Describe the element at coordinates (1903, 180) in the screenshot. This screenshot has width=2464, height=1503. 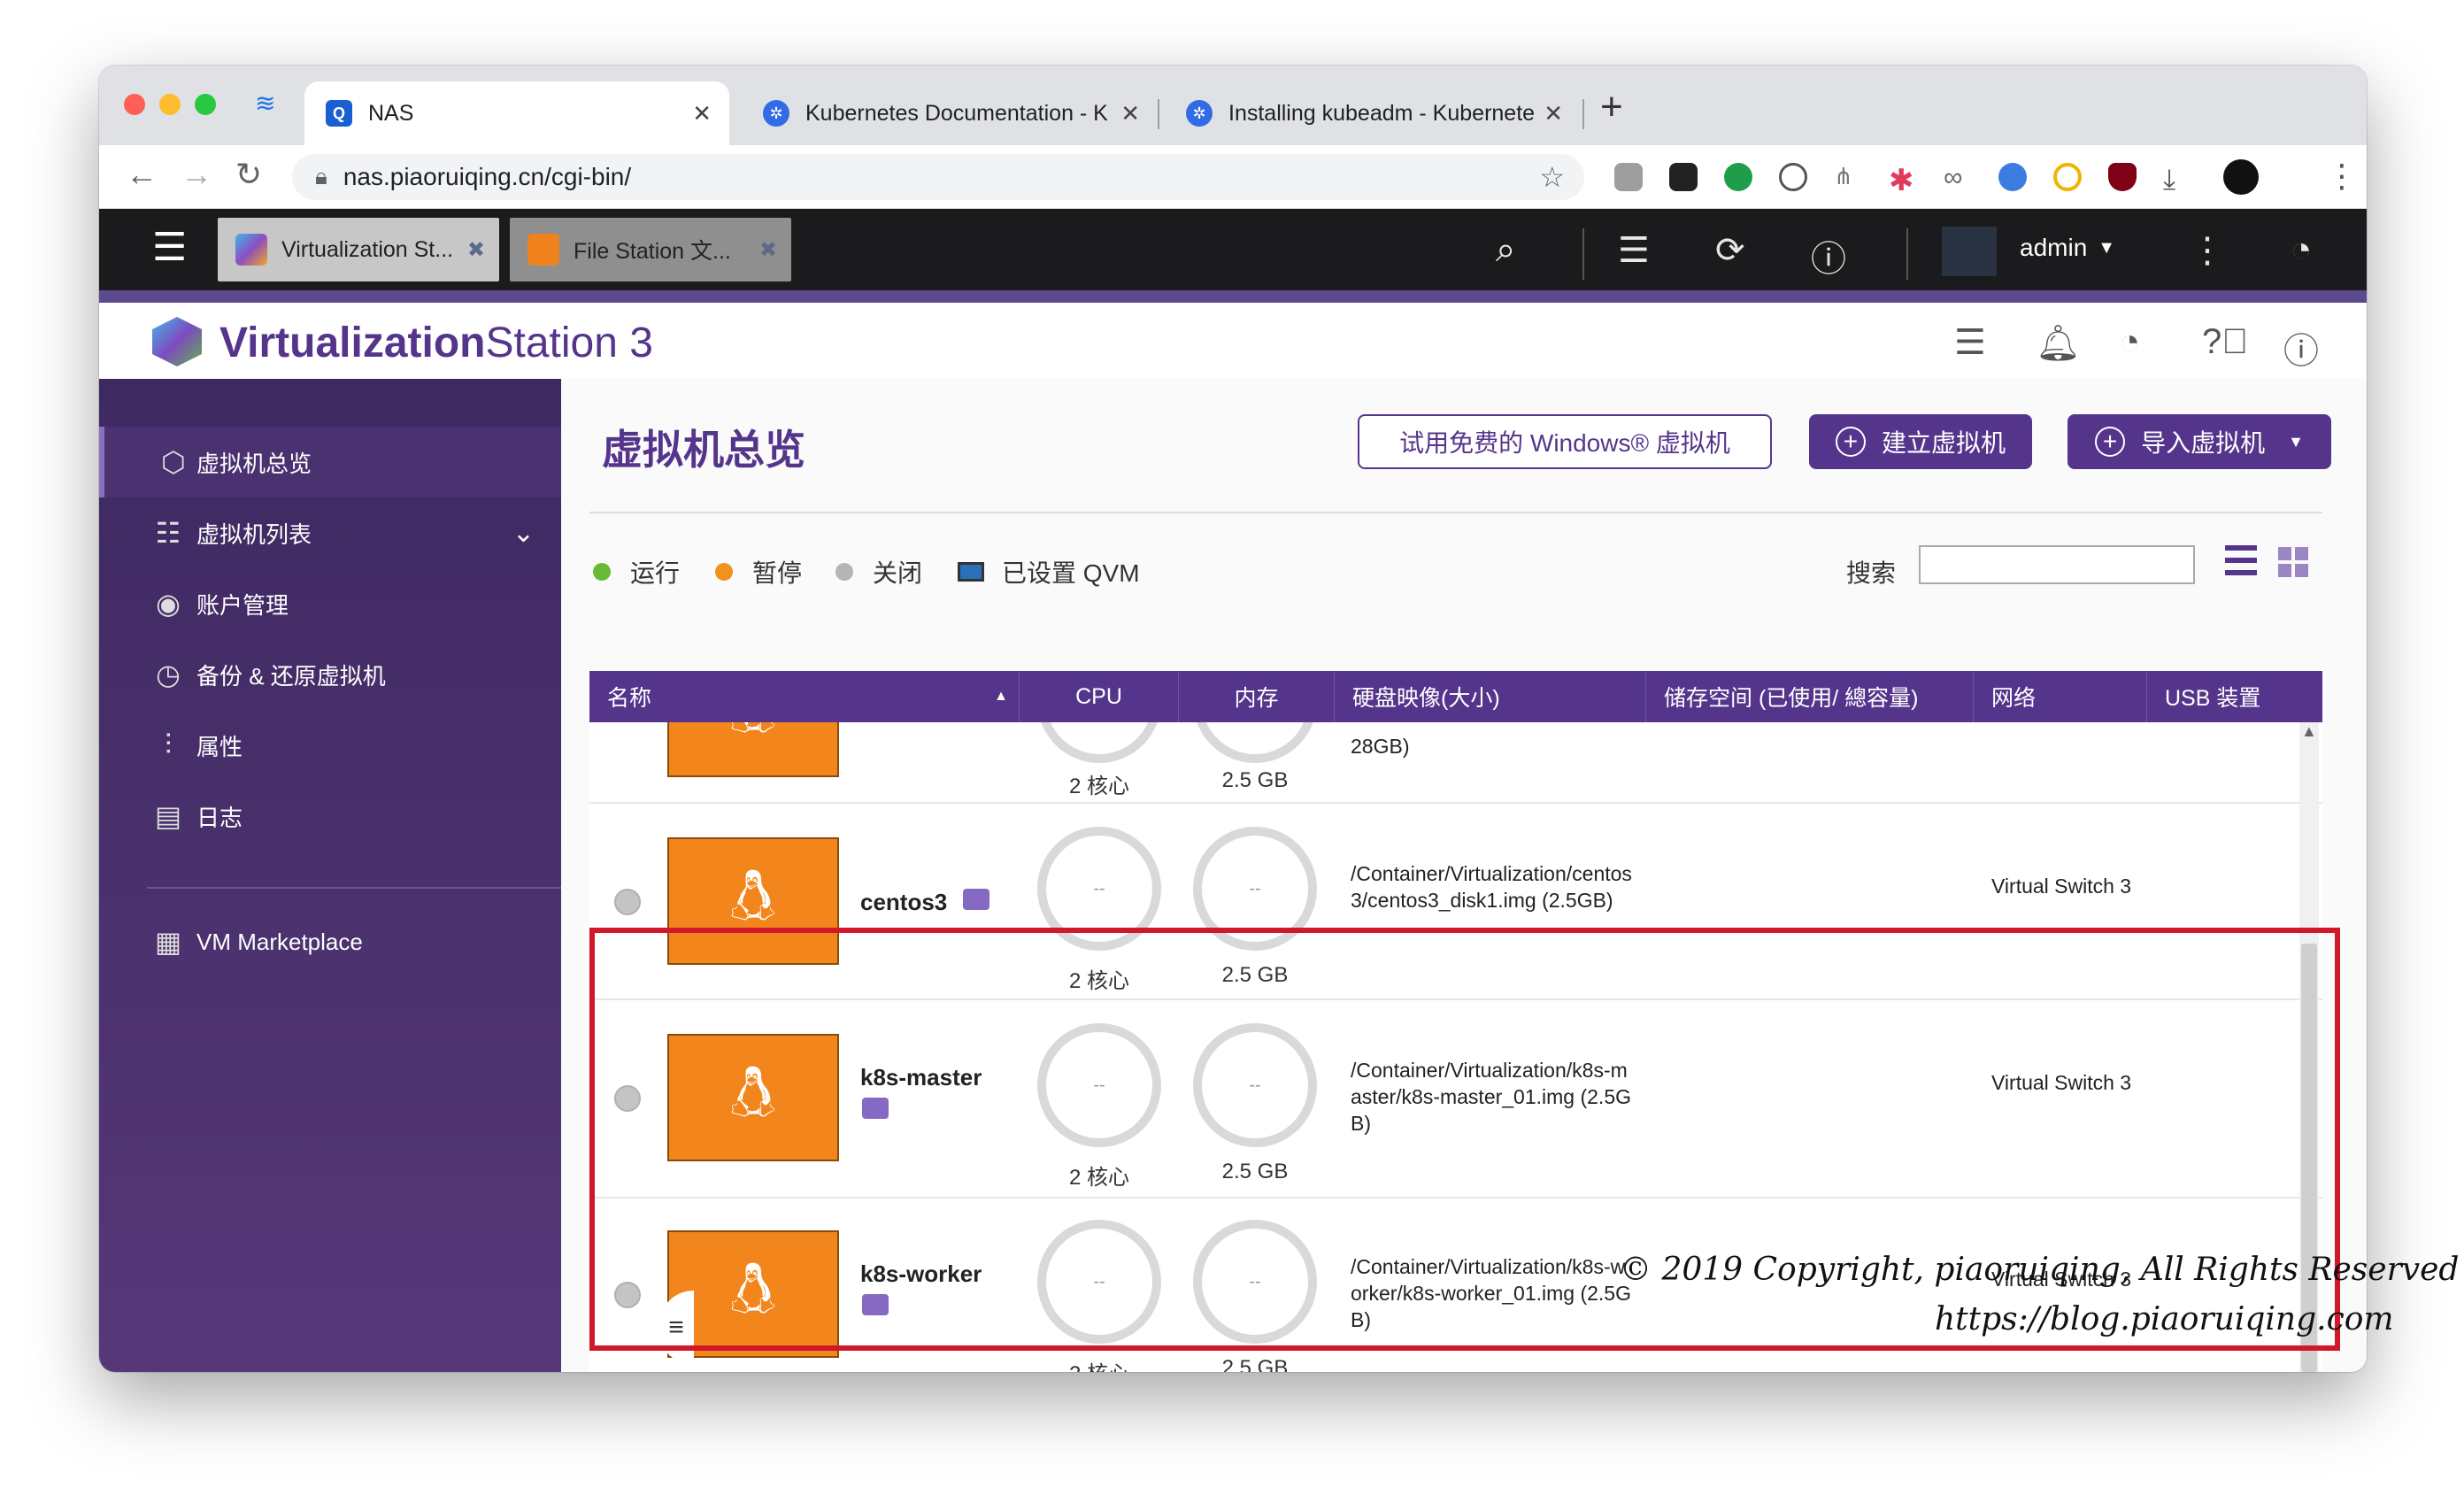
I see `colorful-star-extension-icon: ✱` at that location.